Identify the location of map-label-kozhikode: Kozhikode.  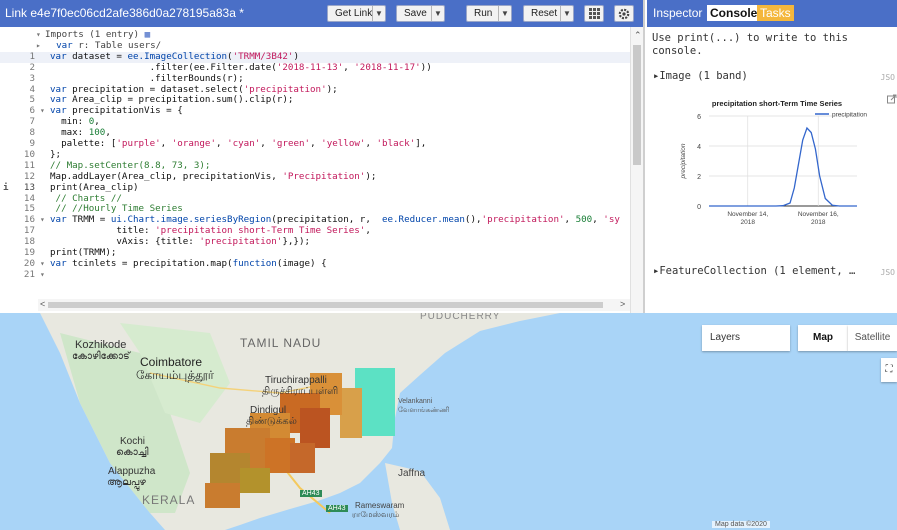
(101, 345).